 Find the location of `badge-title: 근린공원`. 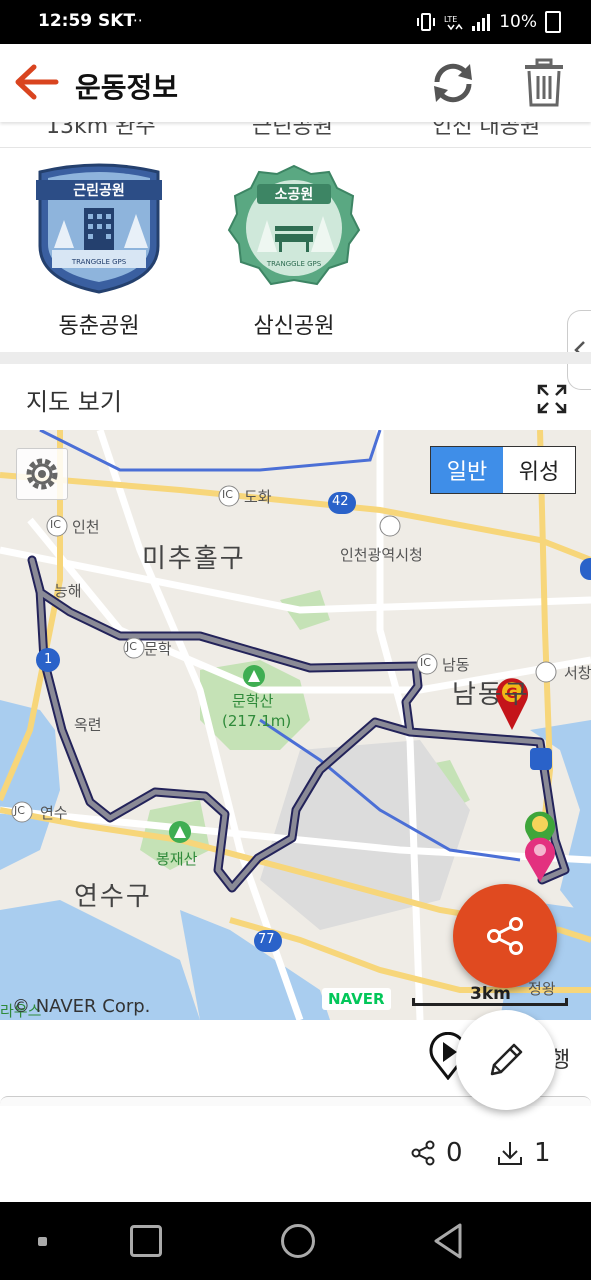

badge-title: 근린공원 is located at coordinates (99, 190).